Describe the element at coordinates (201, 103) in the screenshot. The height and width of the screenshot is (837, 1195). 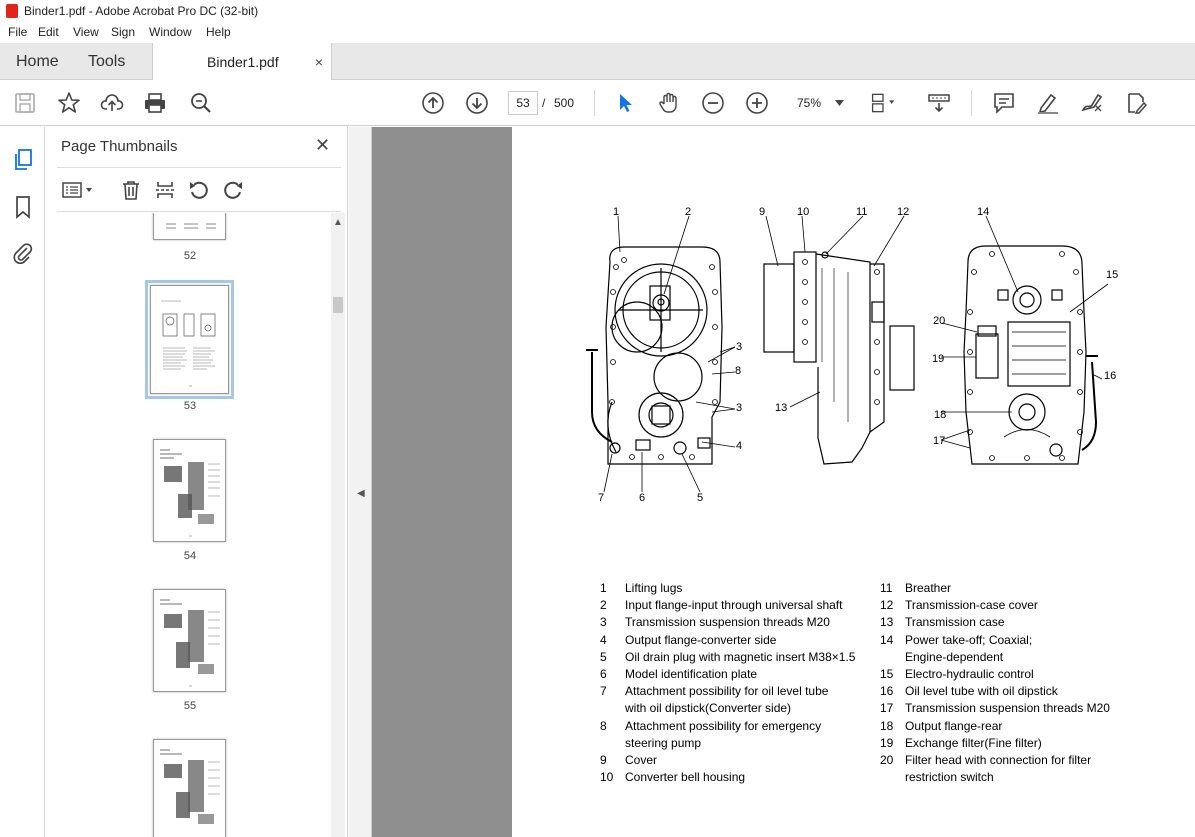
I see `zoom-search-icon` at that location.